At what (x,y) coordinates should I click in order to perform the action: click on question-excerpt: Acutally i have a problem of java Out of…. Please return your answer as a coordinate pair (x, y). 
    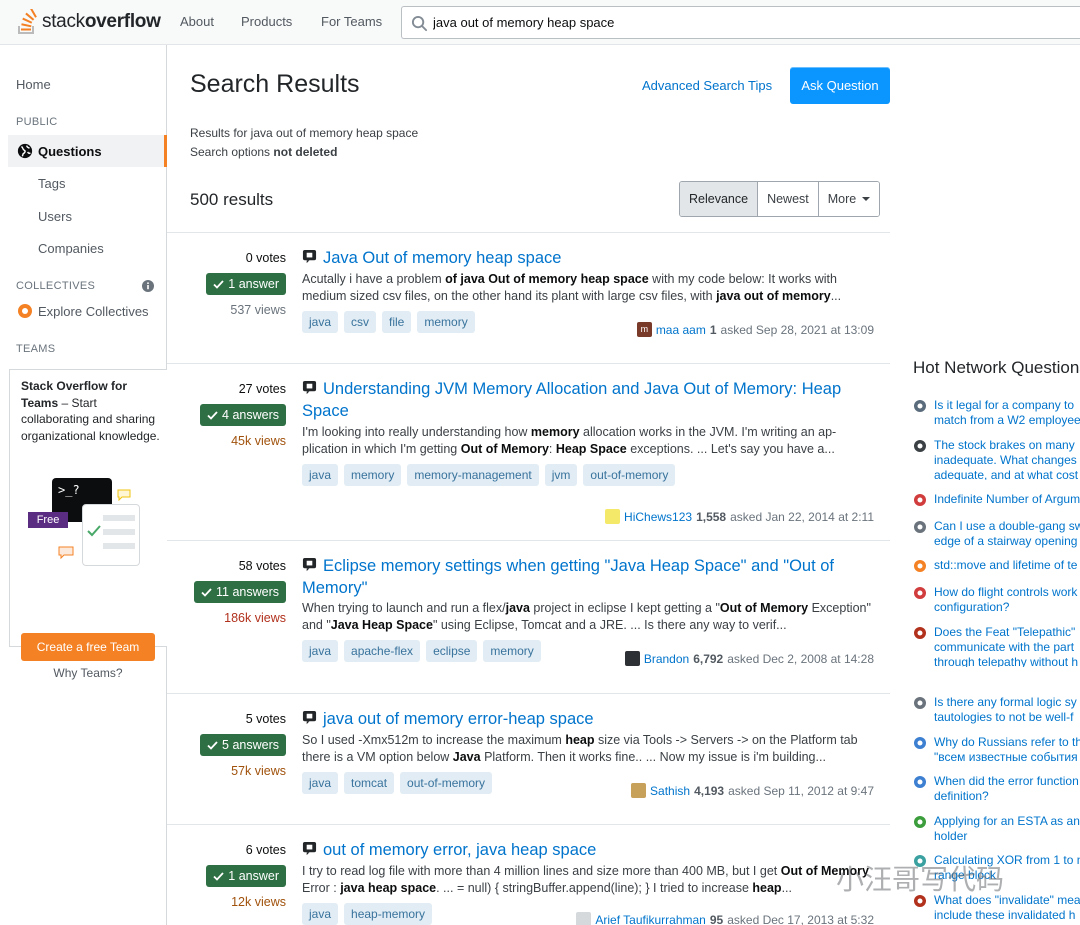
    Looking at the image, I should click on (572, 287).